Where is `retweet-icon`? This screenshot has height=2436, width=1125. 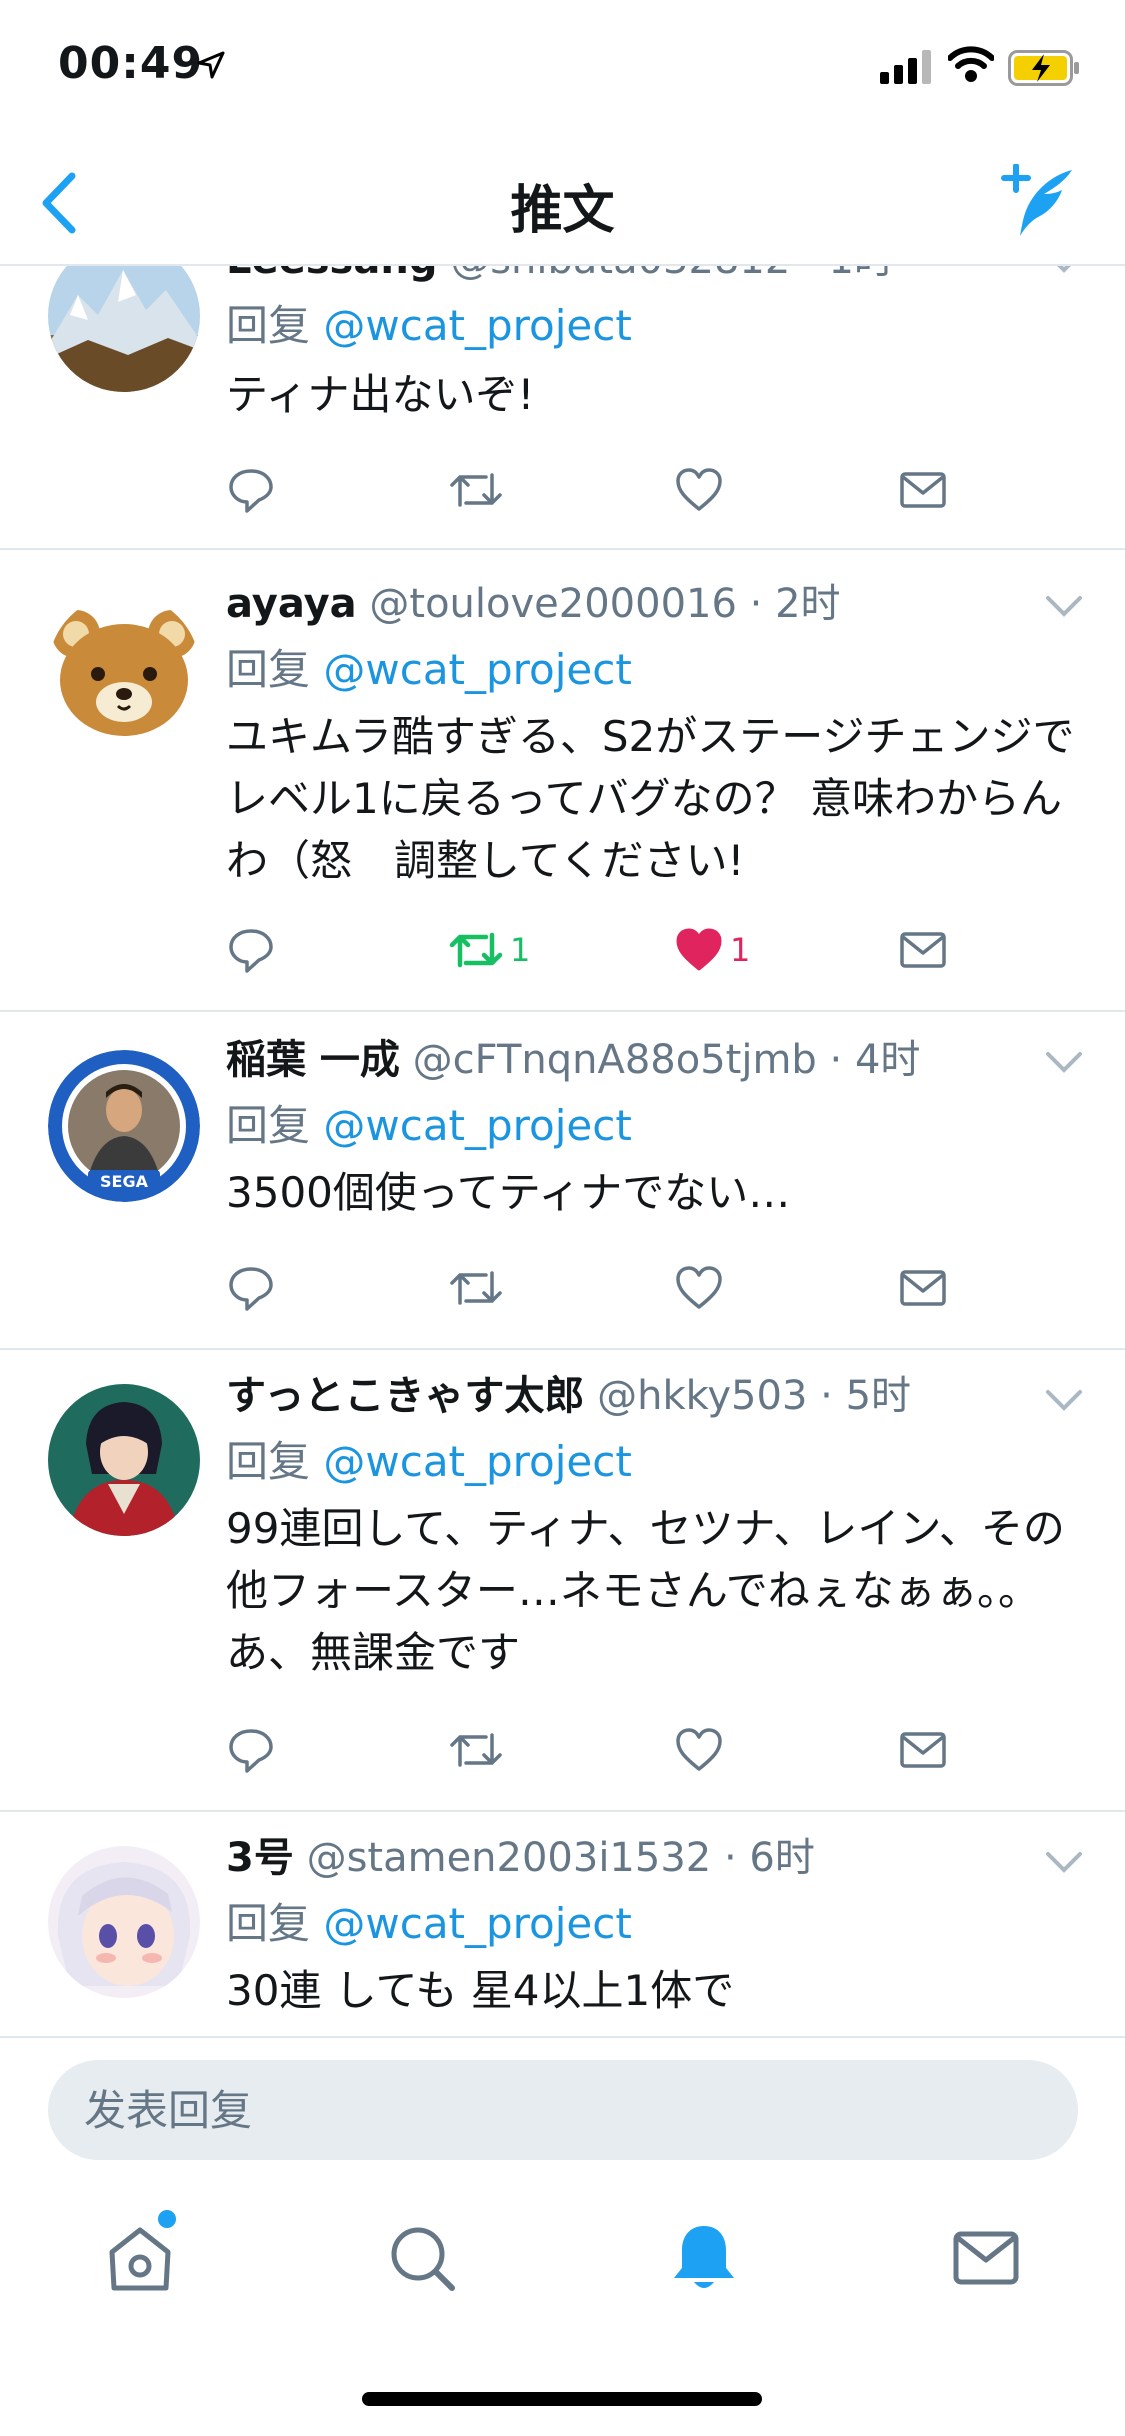
retweet-icon is located at coordinates (476, 950).